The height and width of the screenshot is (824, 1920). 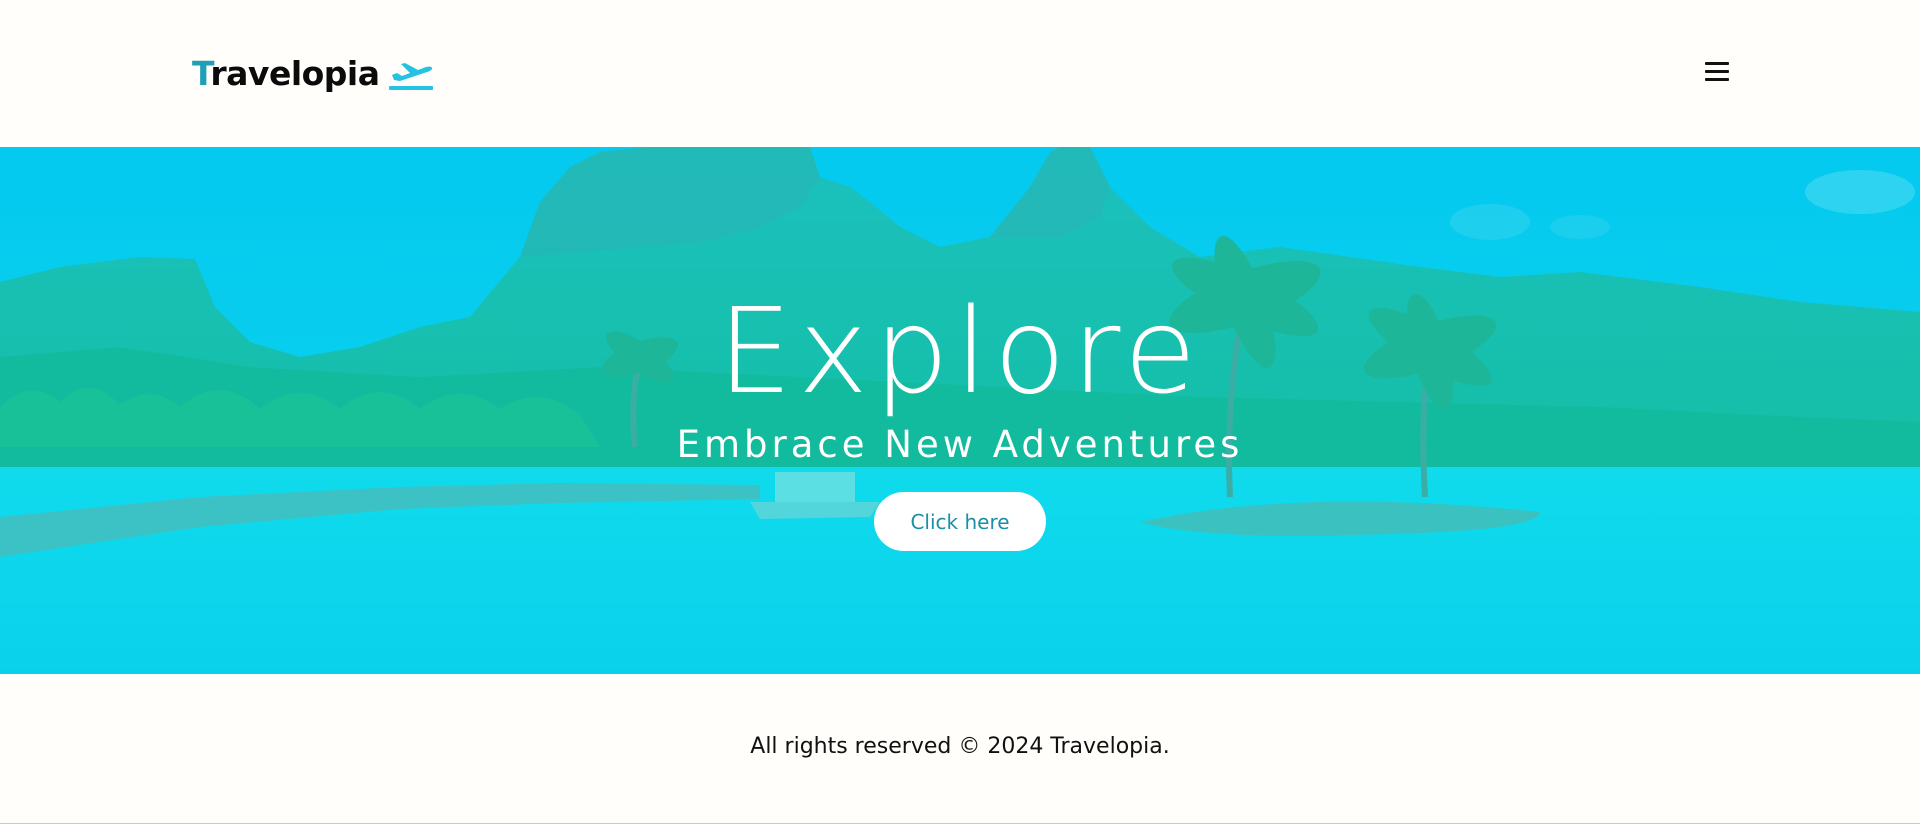 I want to click on airplane-icon, so click(x=410, y=76).